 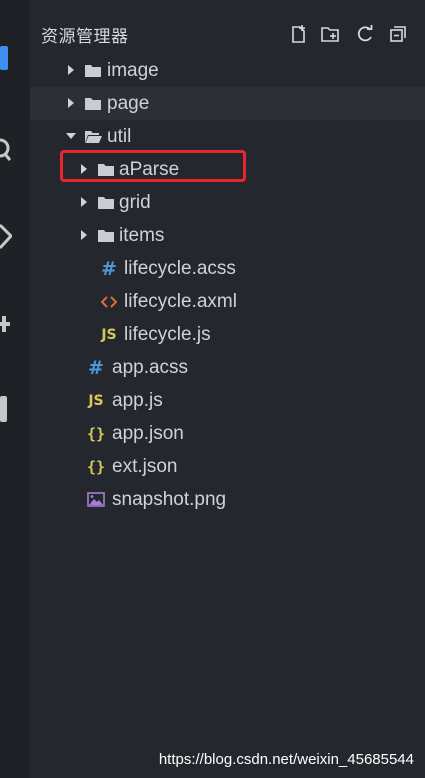 What do you see at coordinates (397, 33) in the screenshot?
I see `collapse-all-icon` at bounding box center [397, 33].